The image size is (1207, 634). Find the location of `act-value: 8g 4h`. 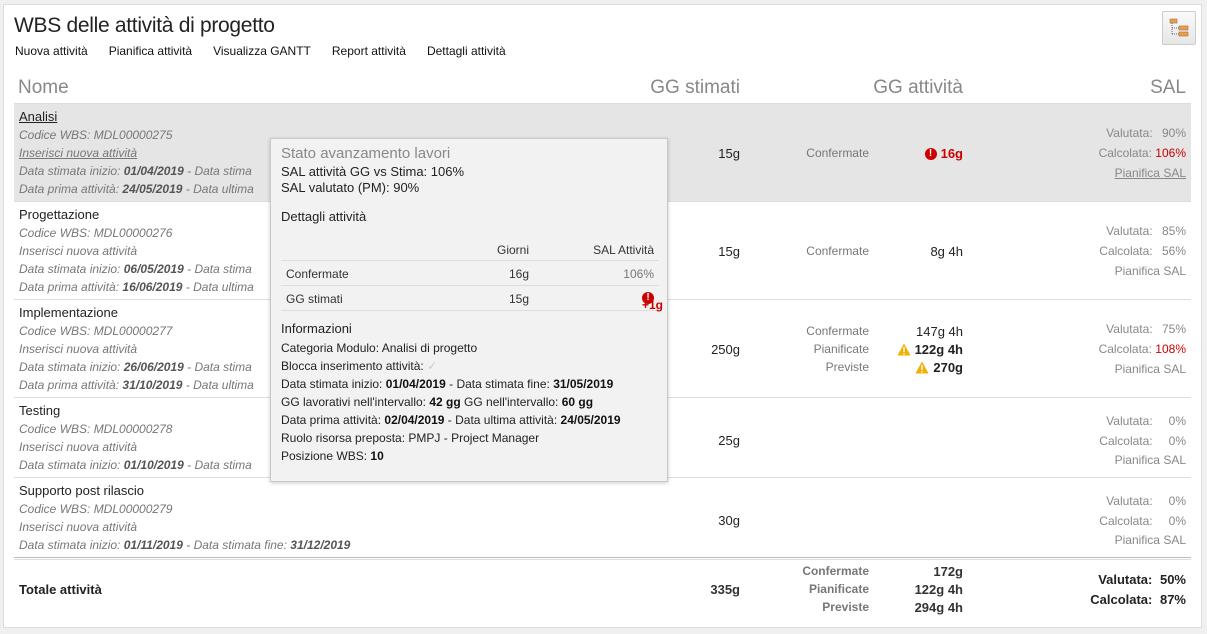

act-value: 8g 4h is located at coordinates (946, 251).